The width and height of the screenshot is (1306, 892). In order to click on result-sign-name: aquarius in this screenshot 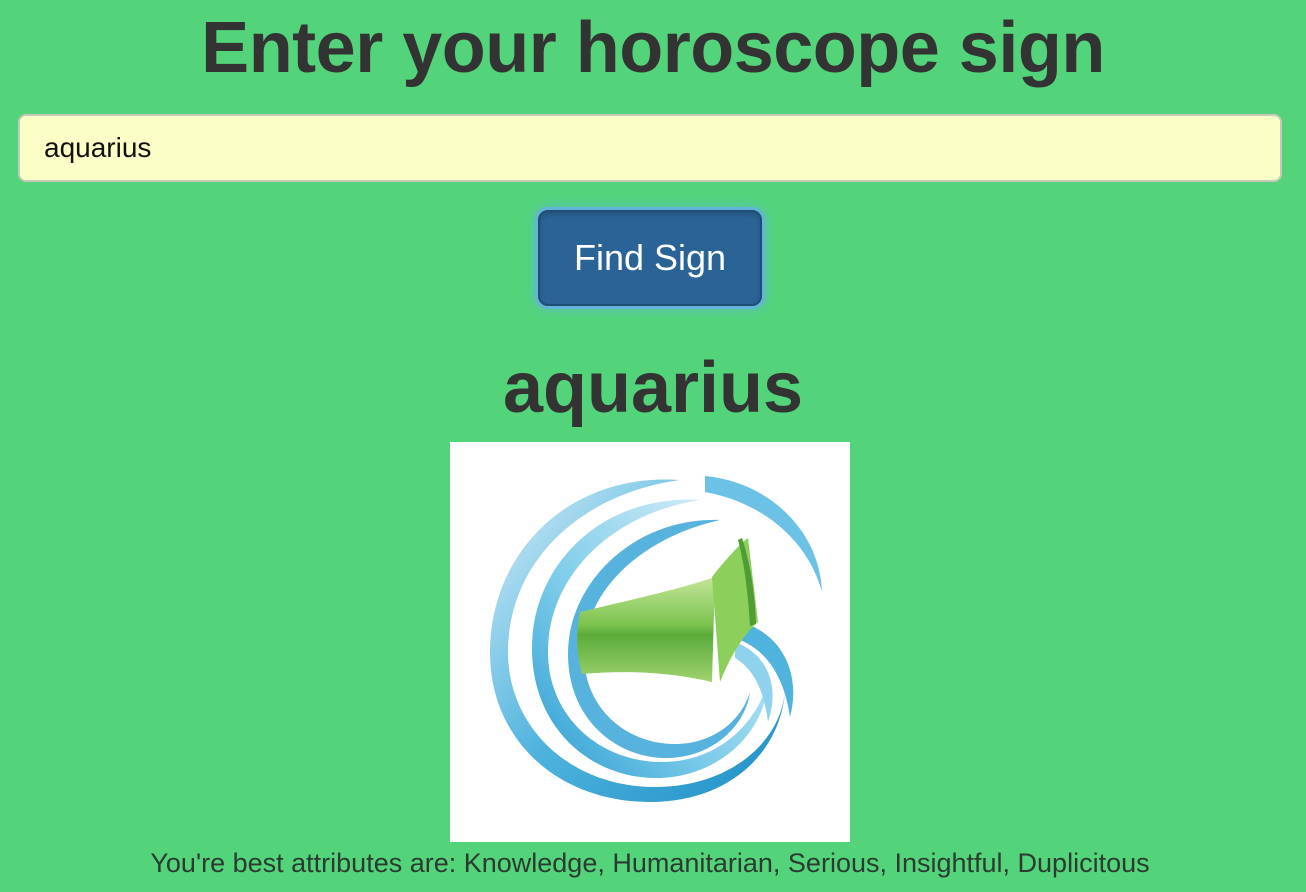, I will do `click(653, 388)`.